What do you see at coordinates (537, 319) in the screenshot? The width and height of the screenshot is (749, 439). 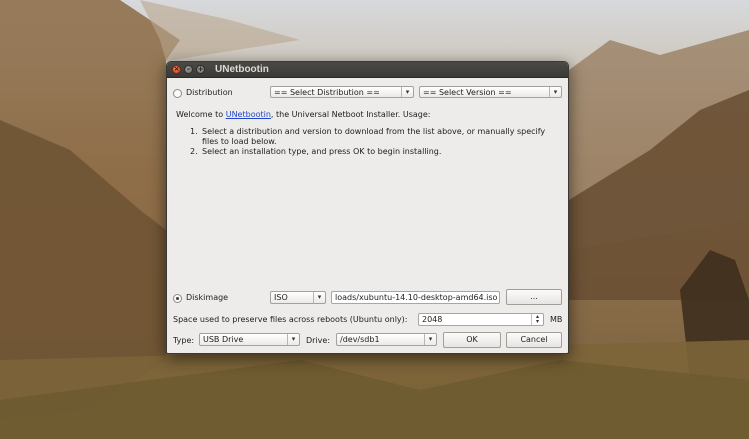 I see `spin-arrows-icon: ▴ ▾` at bounding box center [537, 319].